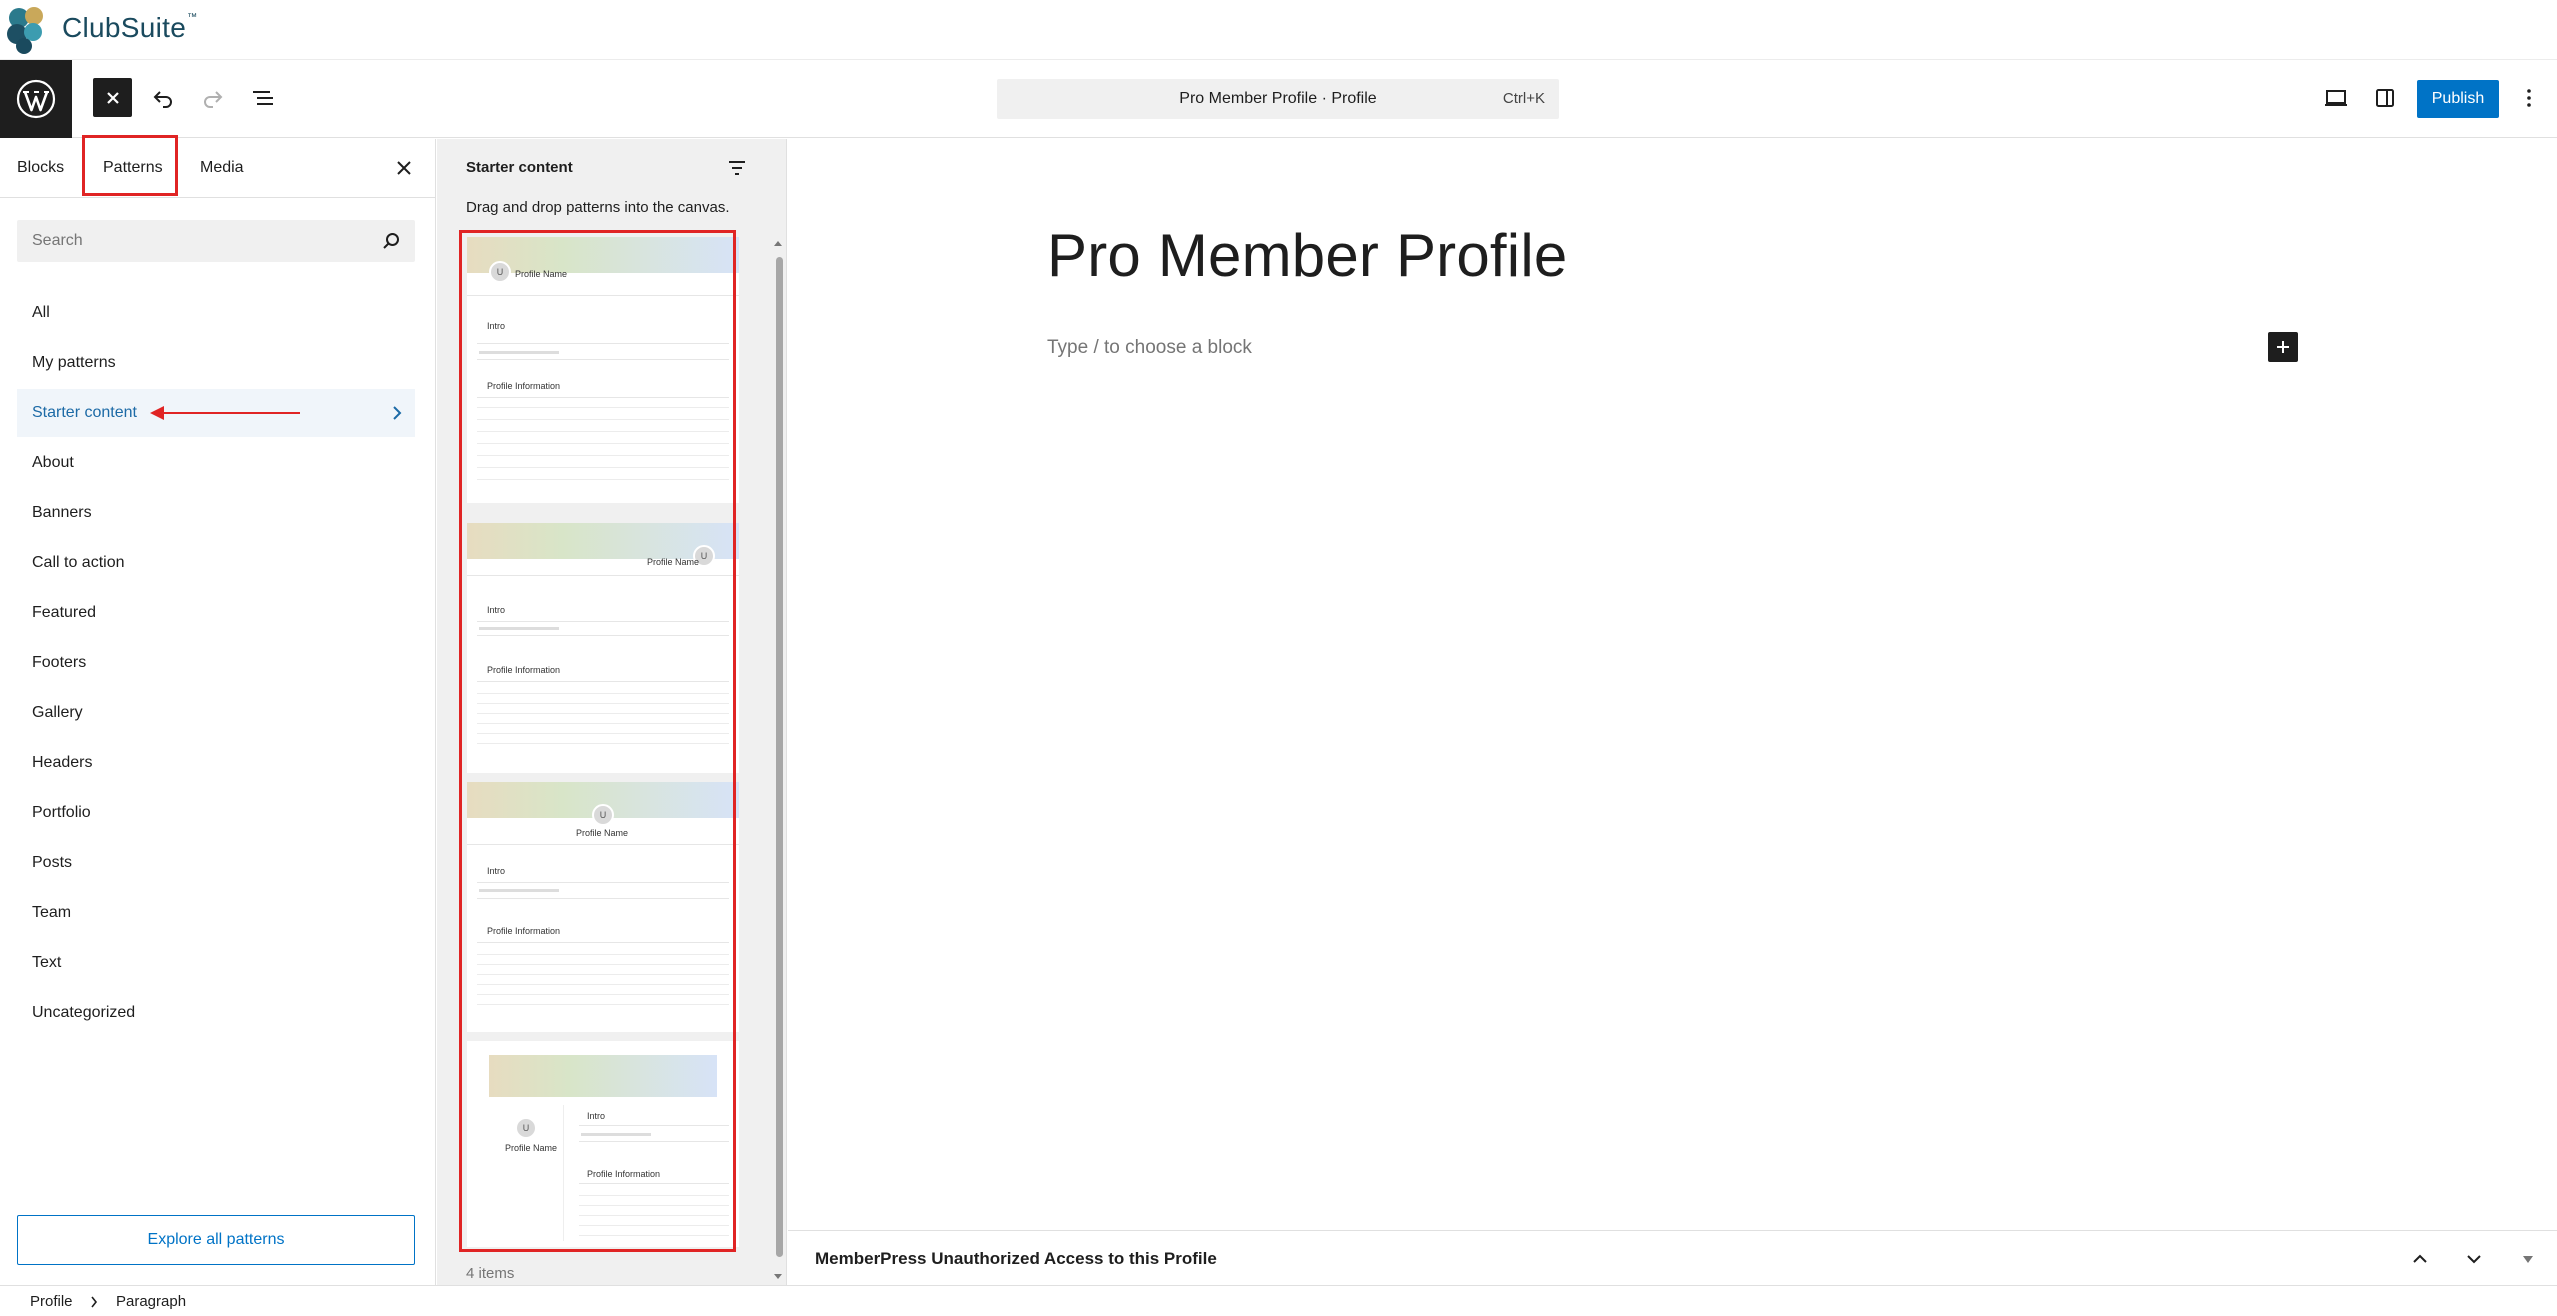 The height and width of the screenshot is (1316, 2557). Describe the element at coordinates (130, 165) in the screenshot. I see `patterns-tab-highlight` at that location.